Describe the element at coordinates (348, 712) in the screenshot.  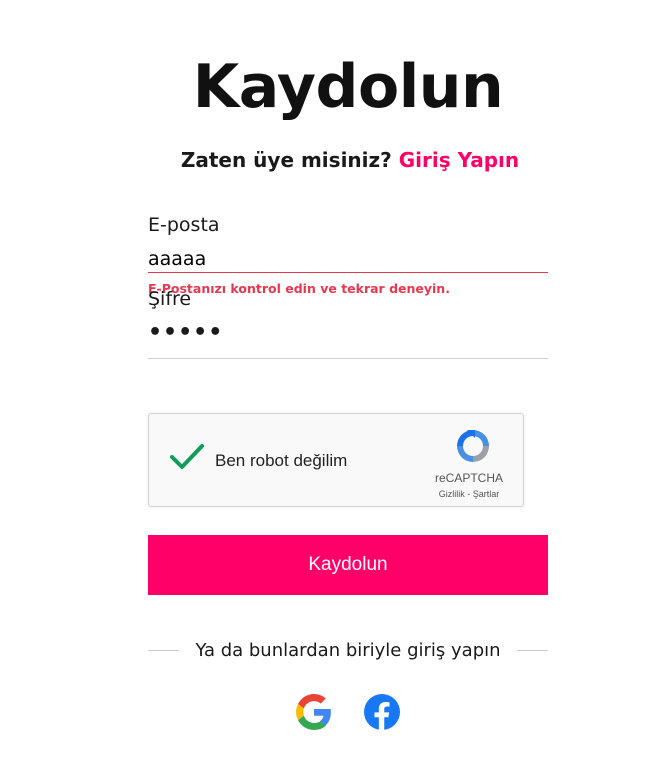
I see `social-buttons` at that location.